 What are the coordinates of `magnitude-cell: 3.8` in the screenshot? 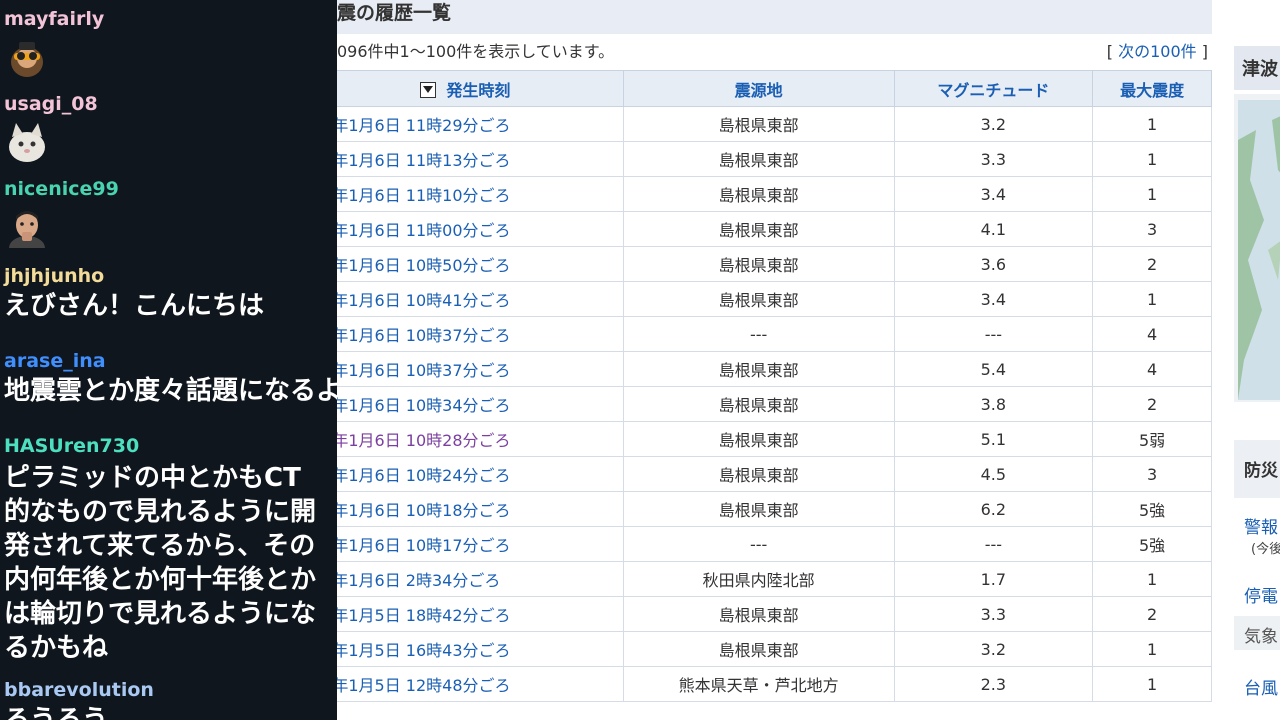 It's located at (993, 404).